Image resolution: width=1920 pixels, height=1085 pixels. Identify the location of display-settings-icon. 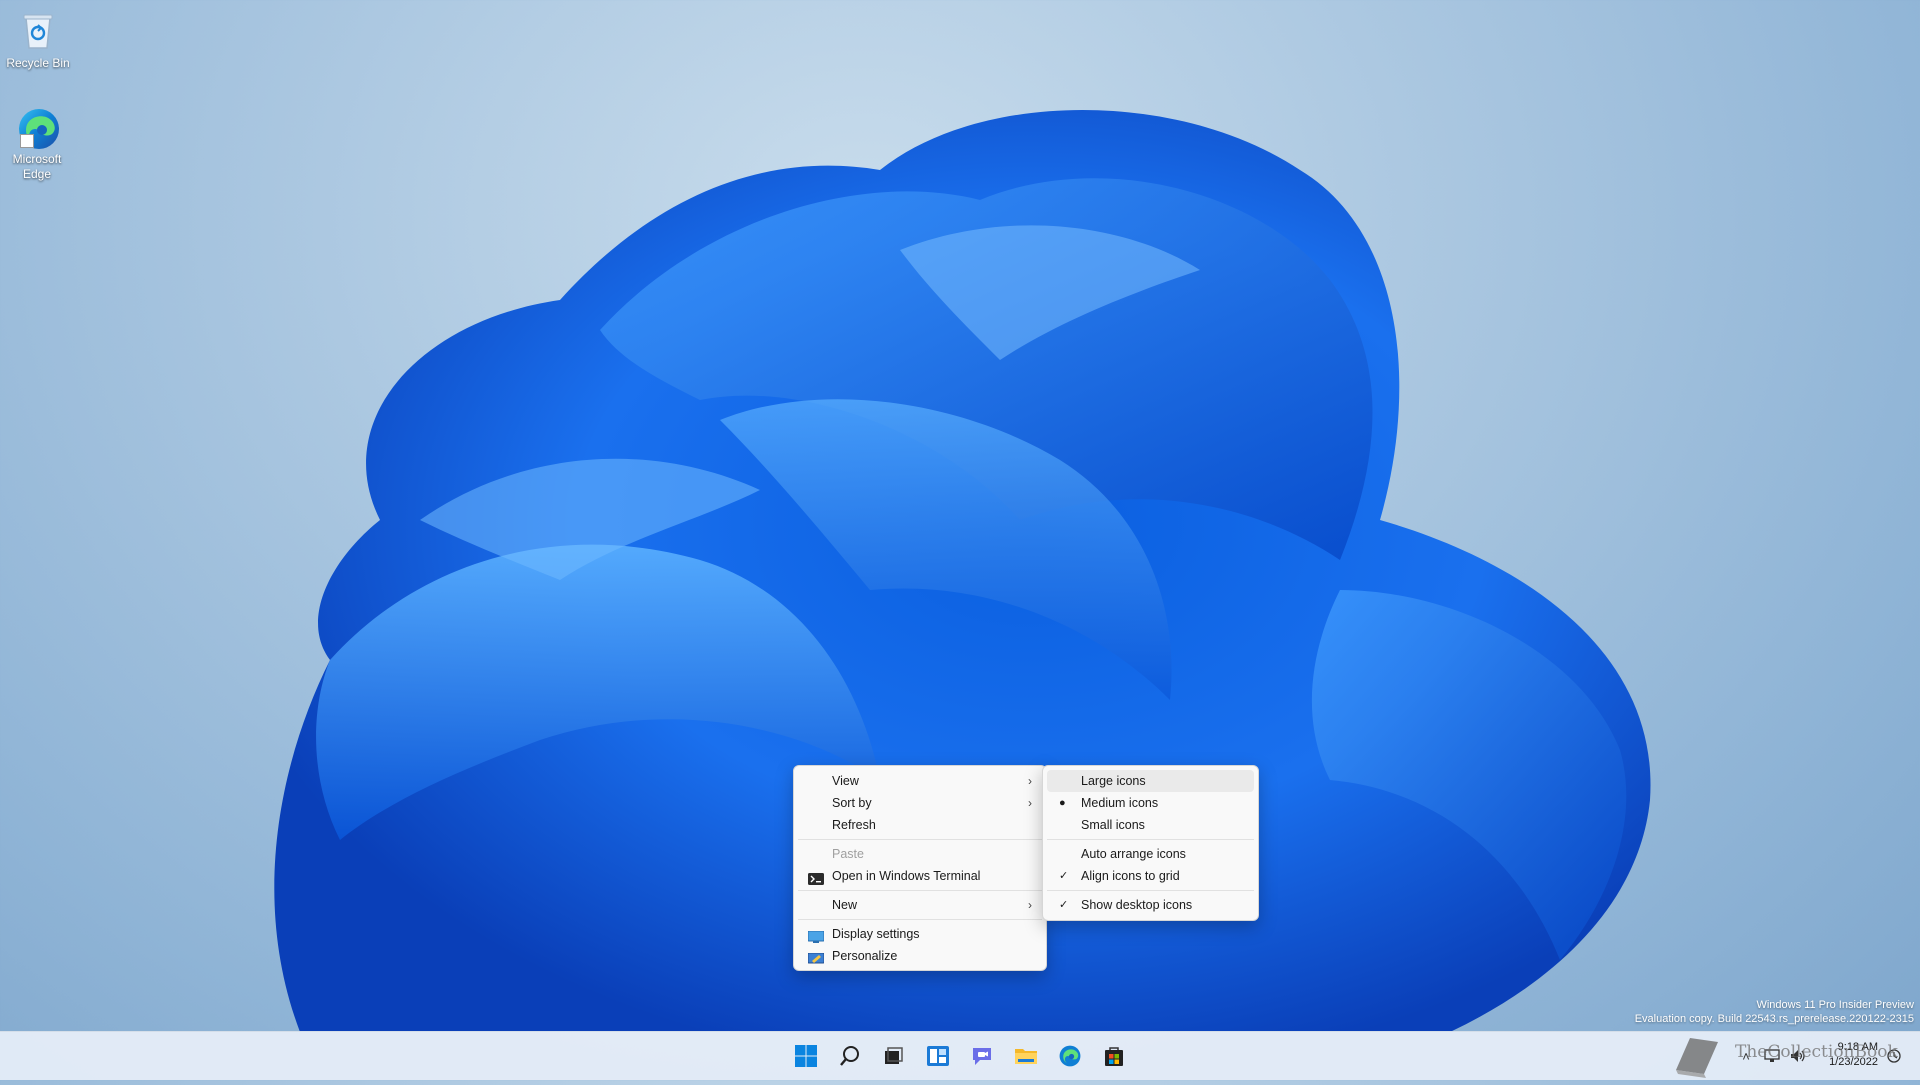
(816, 935).